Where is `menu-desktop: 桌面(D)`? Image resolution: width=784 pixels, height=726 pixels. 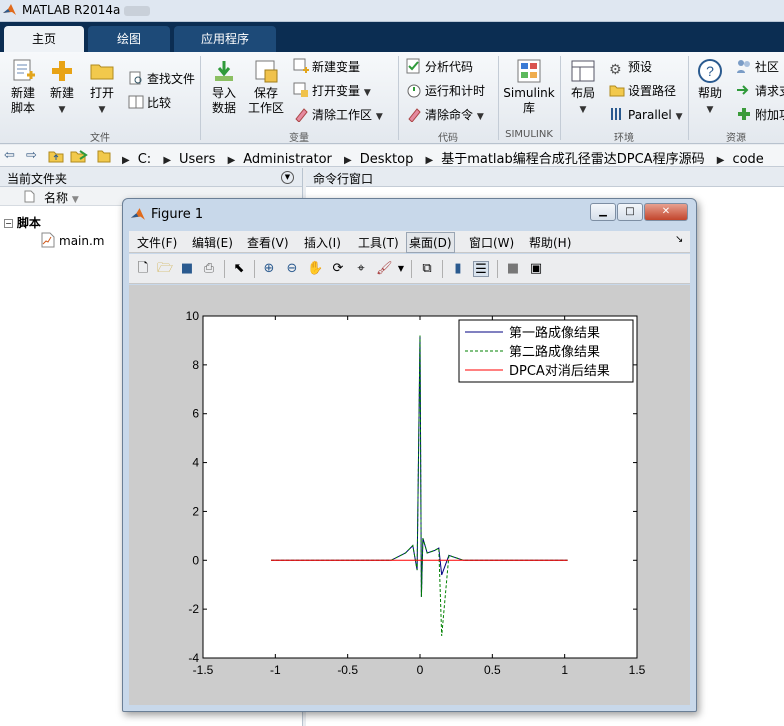 menu-desktop: 桌面(D) is located at coordinates (430, 242).